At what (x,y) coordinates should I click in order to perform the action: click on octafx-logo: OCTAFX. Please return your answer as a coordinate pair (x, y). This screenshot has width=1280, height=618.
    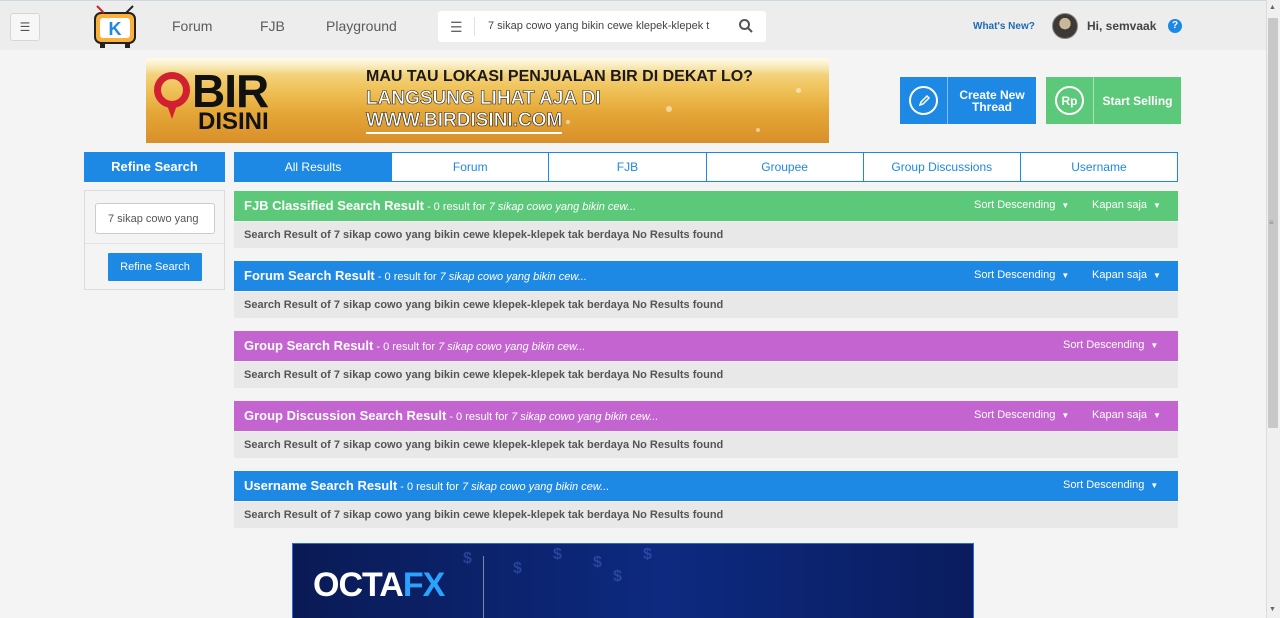
    Looking at the image, I should click on (379, 585).